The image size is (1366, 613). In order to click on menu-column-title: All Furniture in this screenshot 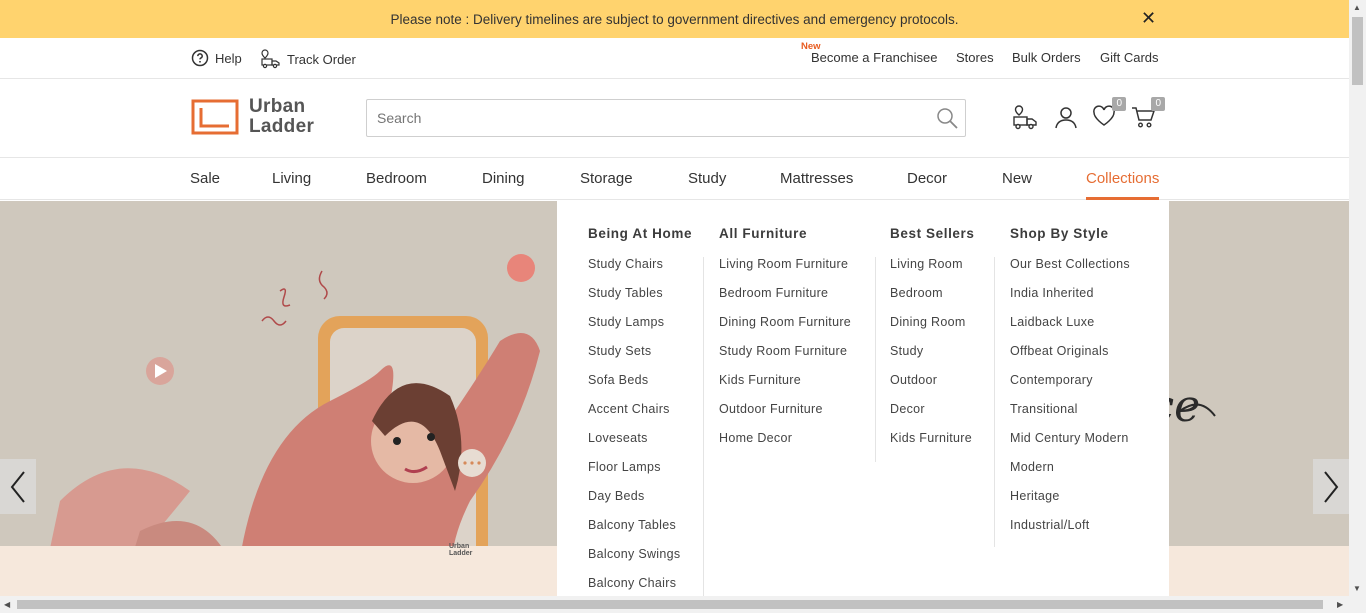, I will do `click(763, 233)`.